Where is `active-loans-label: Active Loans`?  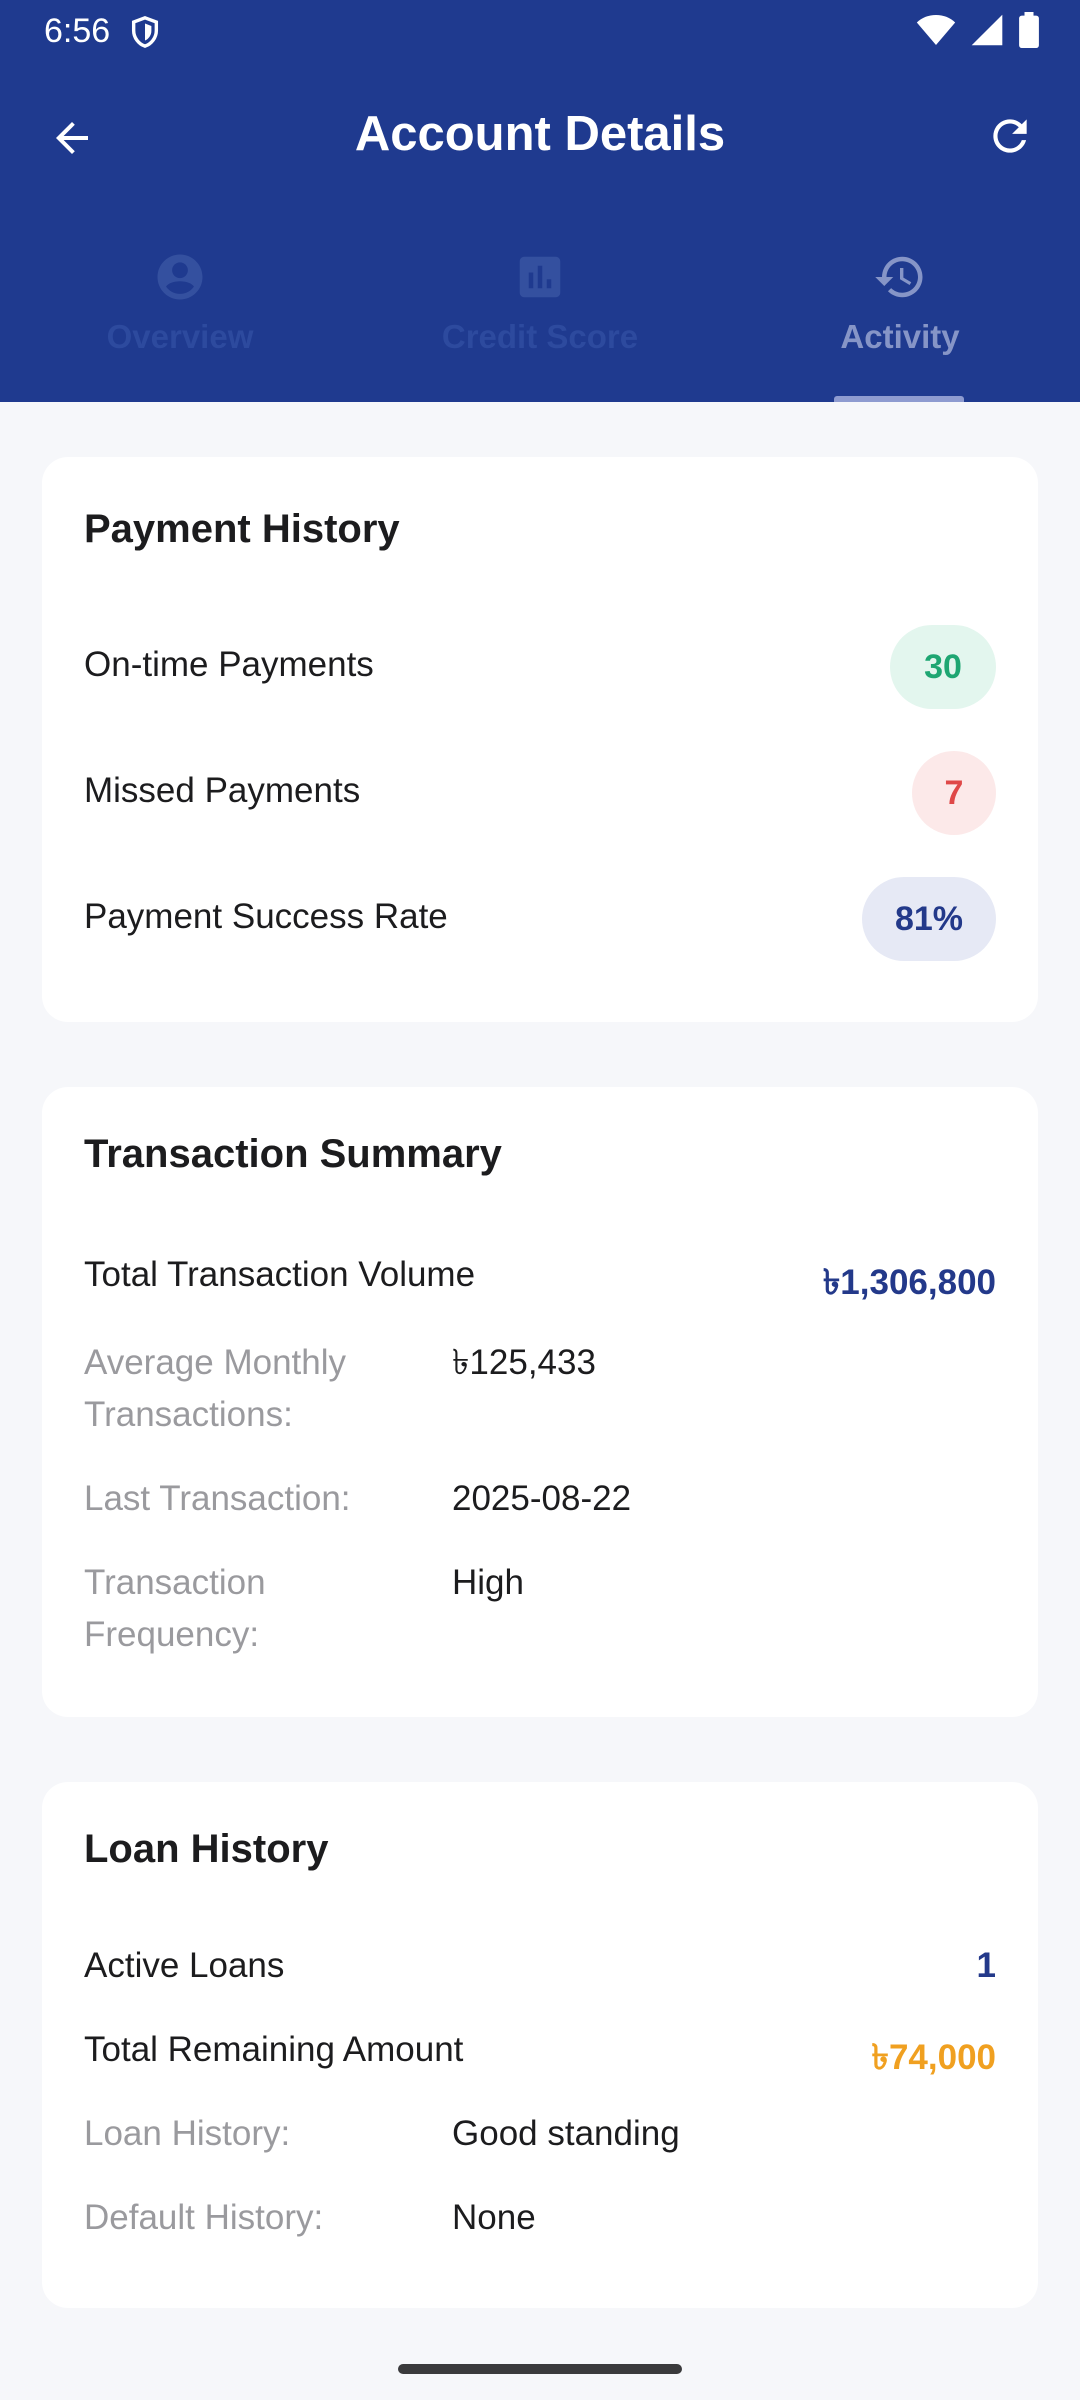 active-loans-label: Active Loans is located at coordinates (184, 1965).